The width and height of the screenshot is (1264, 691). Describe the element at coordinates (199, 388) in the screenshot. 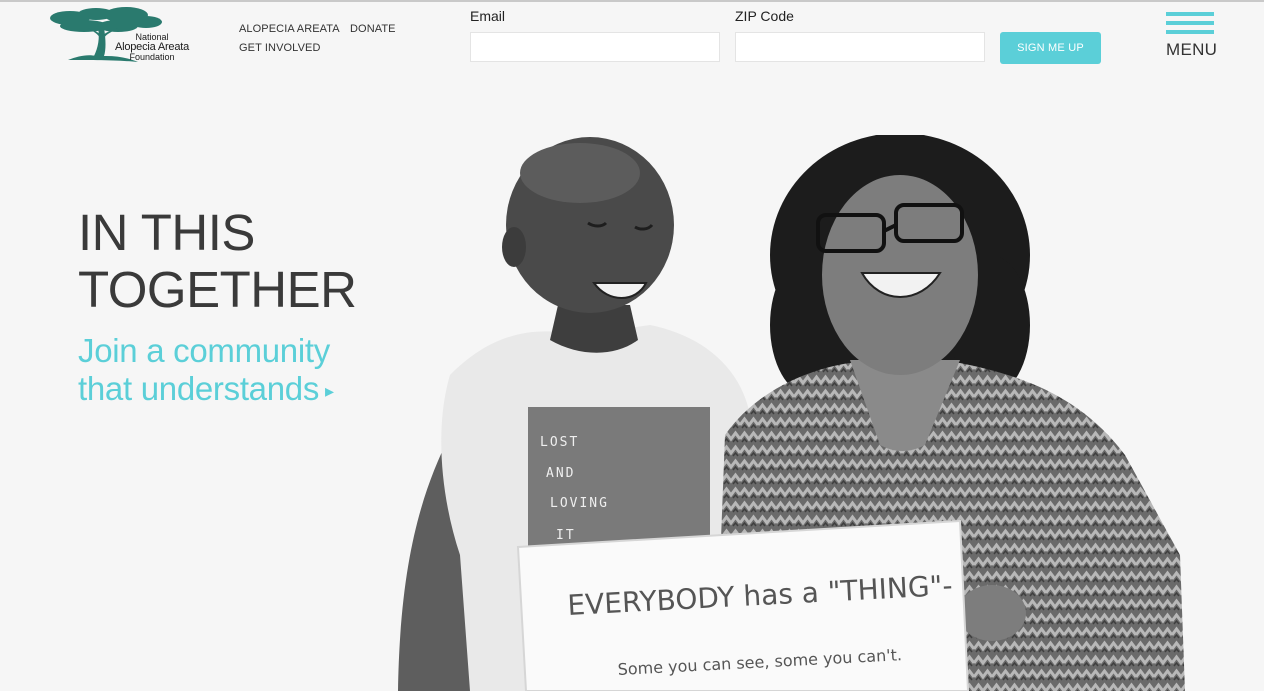

I see `cta-line-2: that understands` at that location.